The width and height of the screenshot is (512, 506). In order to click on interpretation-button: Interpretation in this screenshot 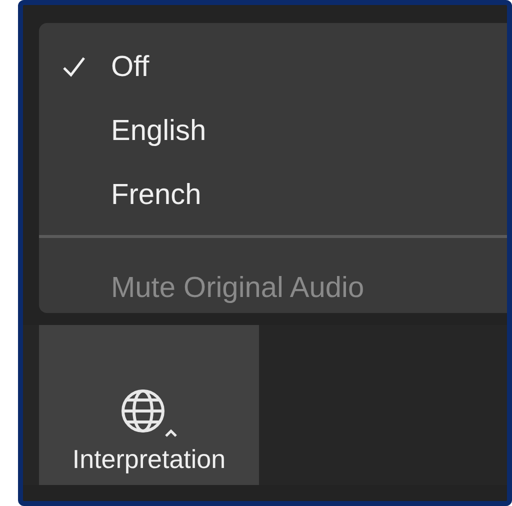, I will do `click(149, 405)`.